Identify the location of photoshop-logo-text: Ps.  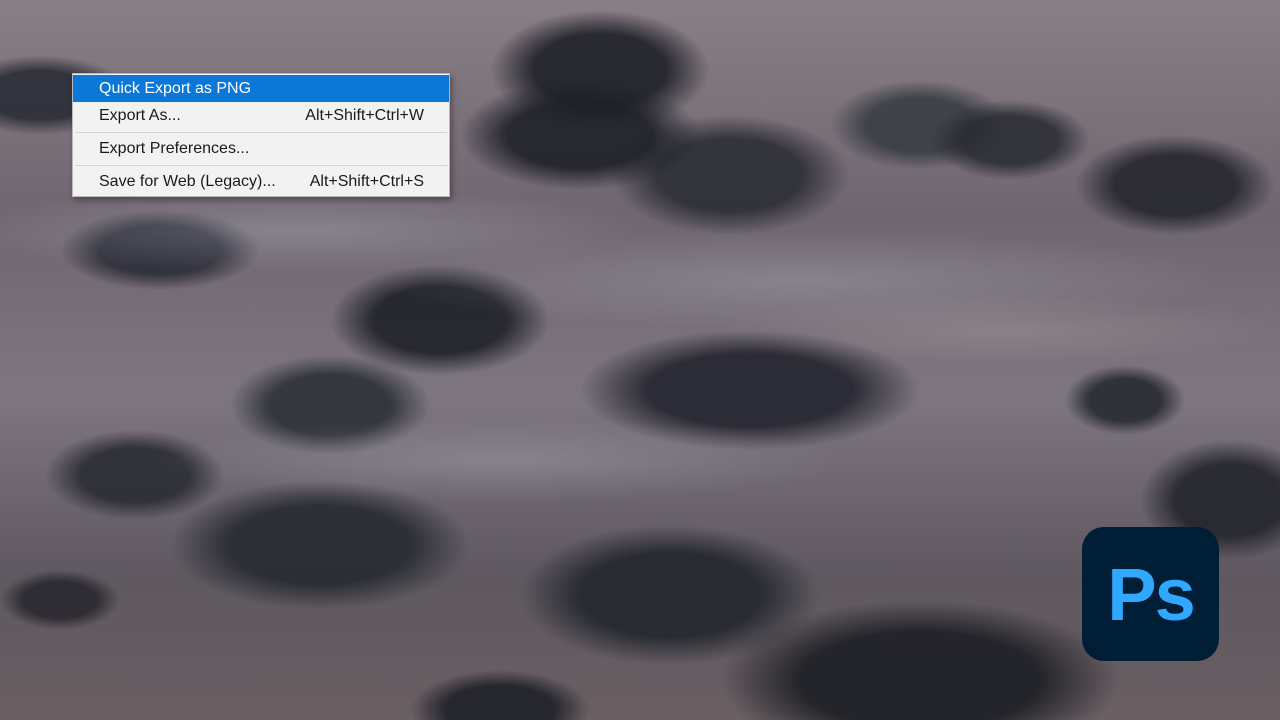
(1151, 594).